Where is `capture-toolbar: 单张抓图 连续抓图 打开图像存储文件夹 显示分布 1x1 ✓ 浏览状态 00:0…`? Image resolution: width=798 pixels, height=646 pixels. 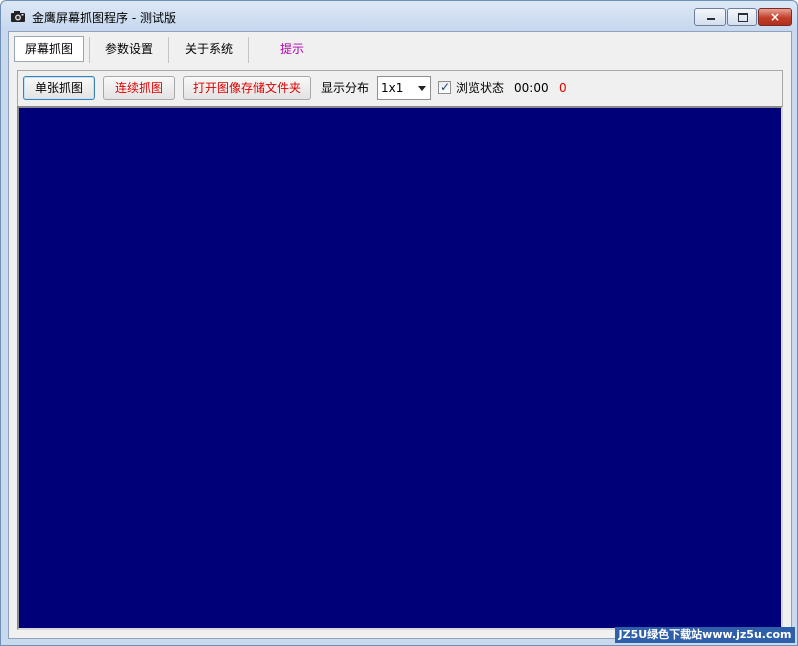 capture-toolbar: 单张抓图 连续抓图 打开图像存储文件夹 显示分布 1x1 ✓ 浏览状态 00:0… is located at coordinates (400, 88).